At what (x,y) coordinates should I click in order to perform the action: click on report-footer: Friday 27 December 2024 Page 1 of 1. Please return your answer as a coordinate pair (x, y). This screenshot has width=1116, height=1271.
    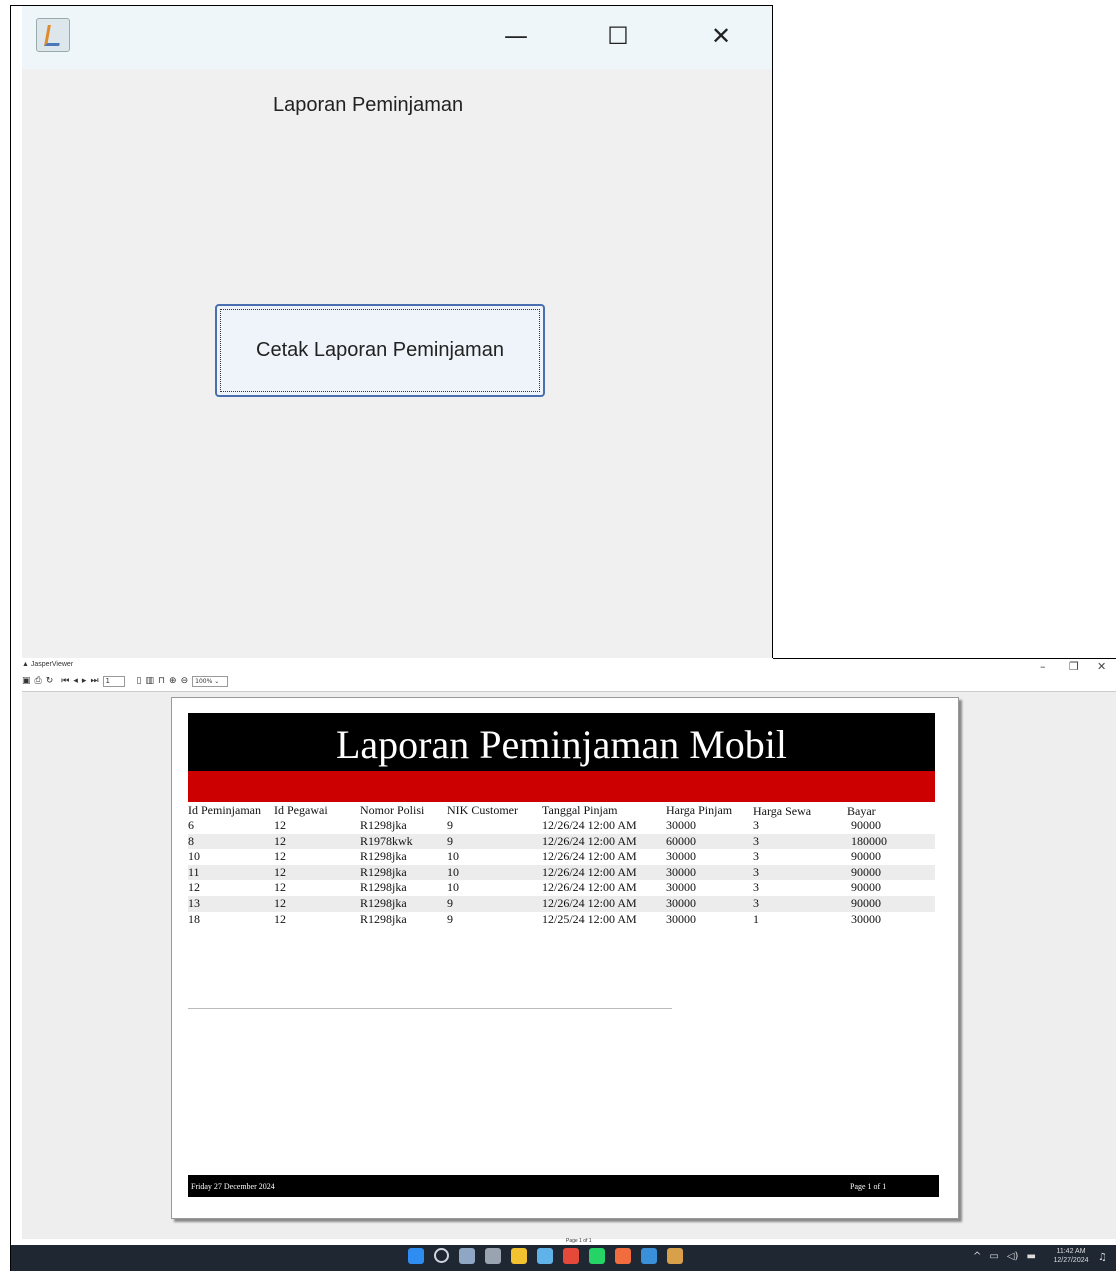
    Looking at the image, I should click on (563, 1186).